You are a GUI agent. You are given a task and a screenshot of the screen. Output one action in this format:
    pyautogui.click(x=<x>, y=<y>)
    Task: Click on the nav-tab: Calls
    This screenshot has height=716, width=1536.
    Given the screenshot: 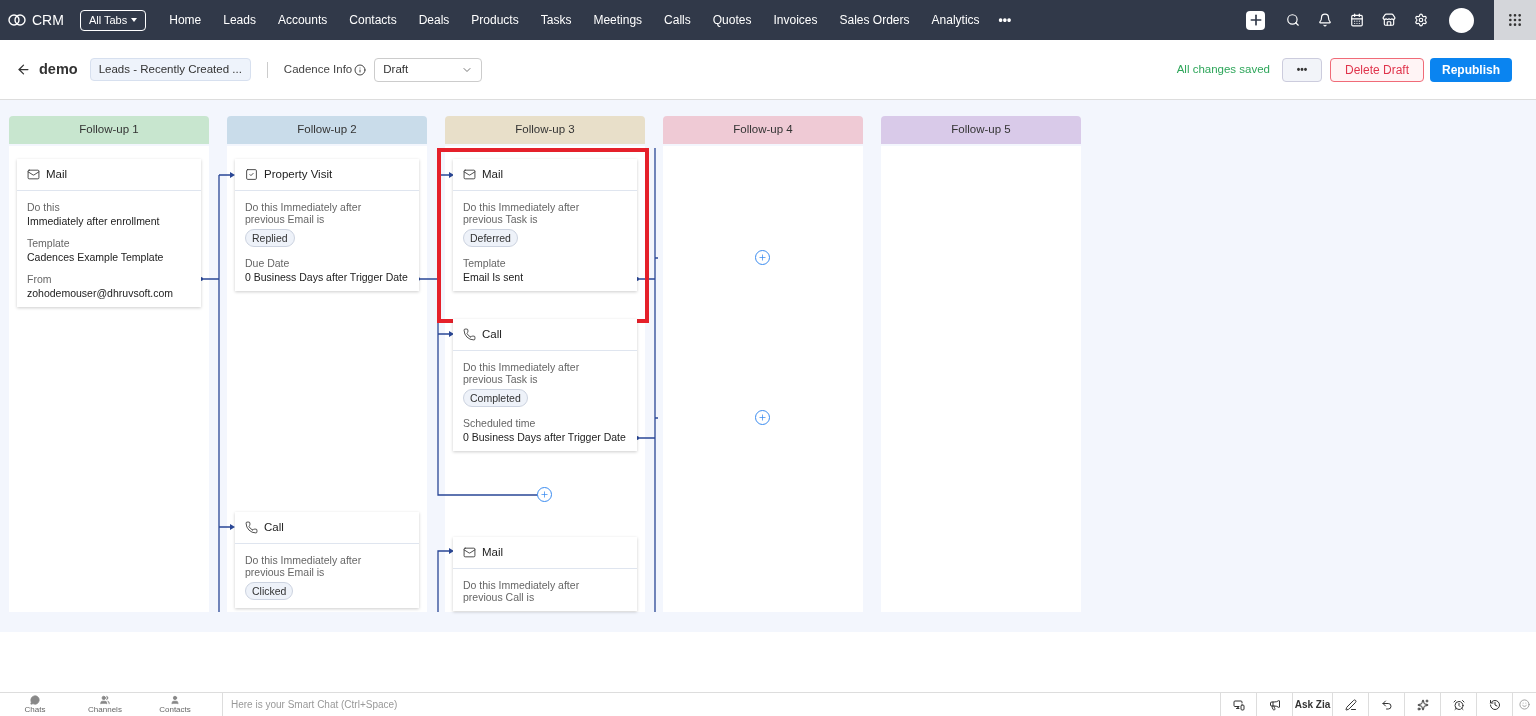 What is the action you would take?
    pyautogui.click(x=677, y=20)
    